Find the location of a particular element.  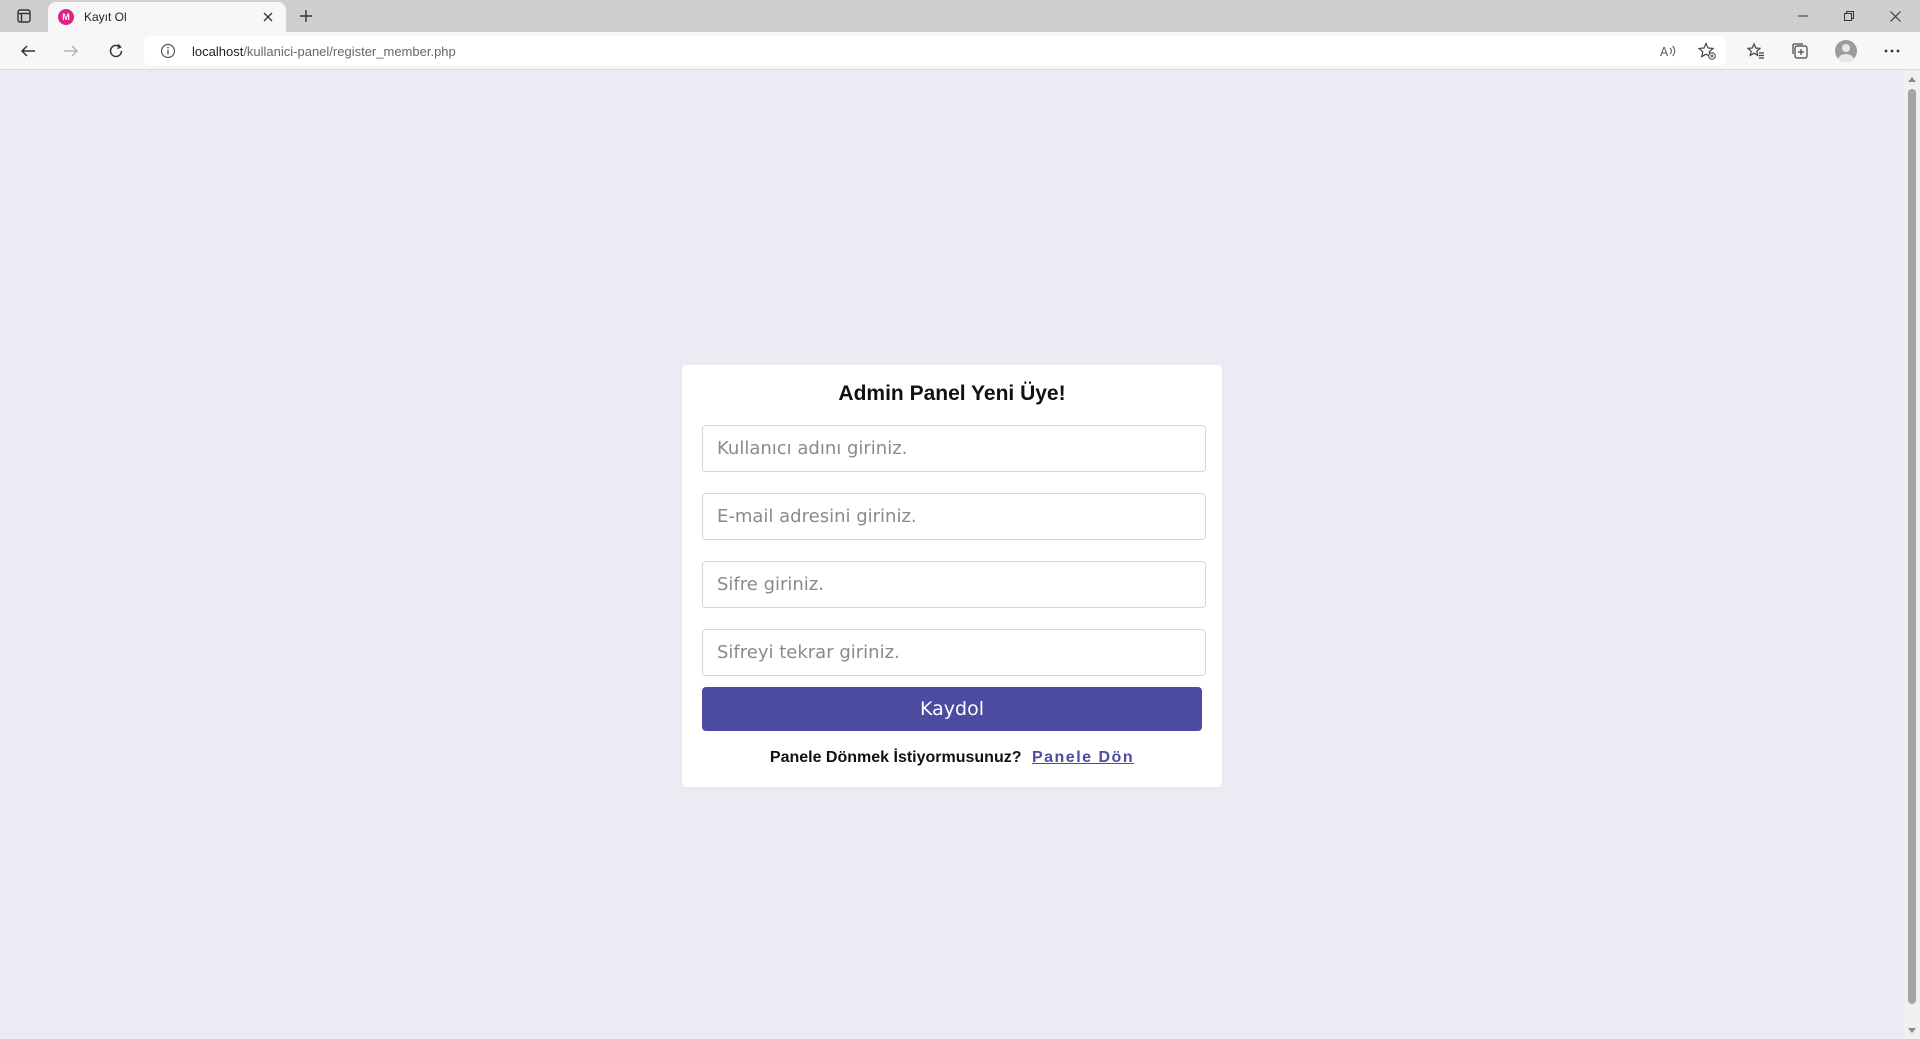

scroll-up-icon is located at coordinates (1912, 79).